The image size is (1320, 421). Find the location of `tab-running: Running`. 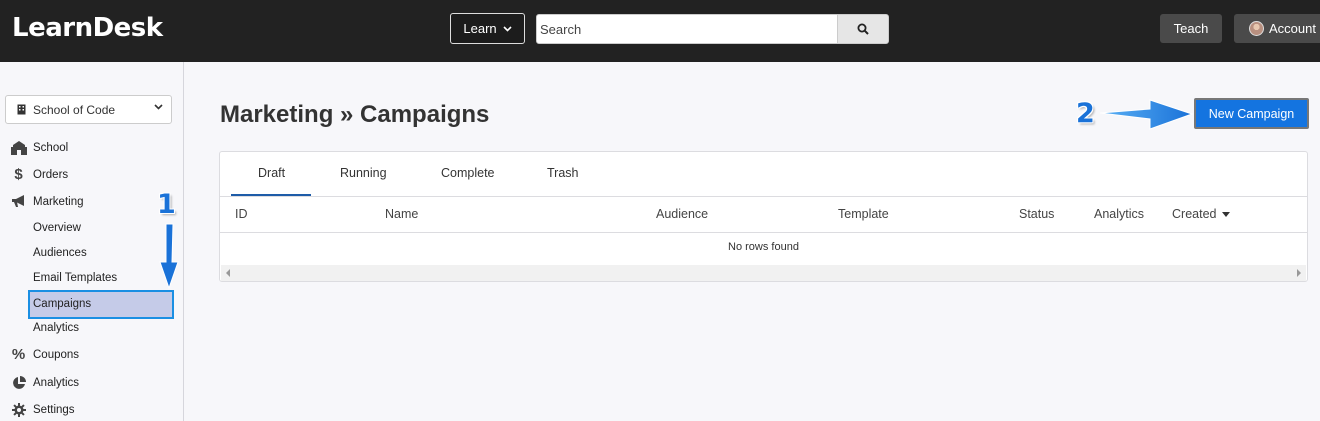

tab-running: Running is located at coordinates (363, 173).